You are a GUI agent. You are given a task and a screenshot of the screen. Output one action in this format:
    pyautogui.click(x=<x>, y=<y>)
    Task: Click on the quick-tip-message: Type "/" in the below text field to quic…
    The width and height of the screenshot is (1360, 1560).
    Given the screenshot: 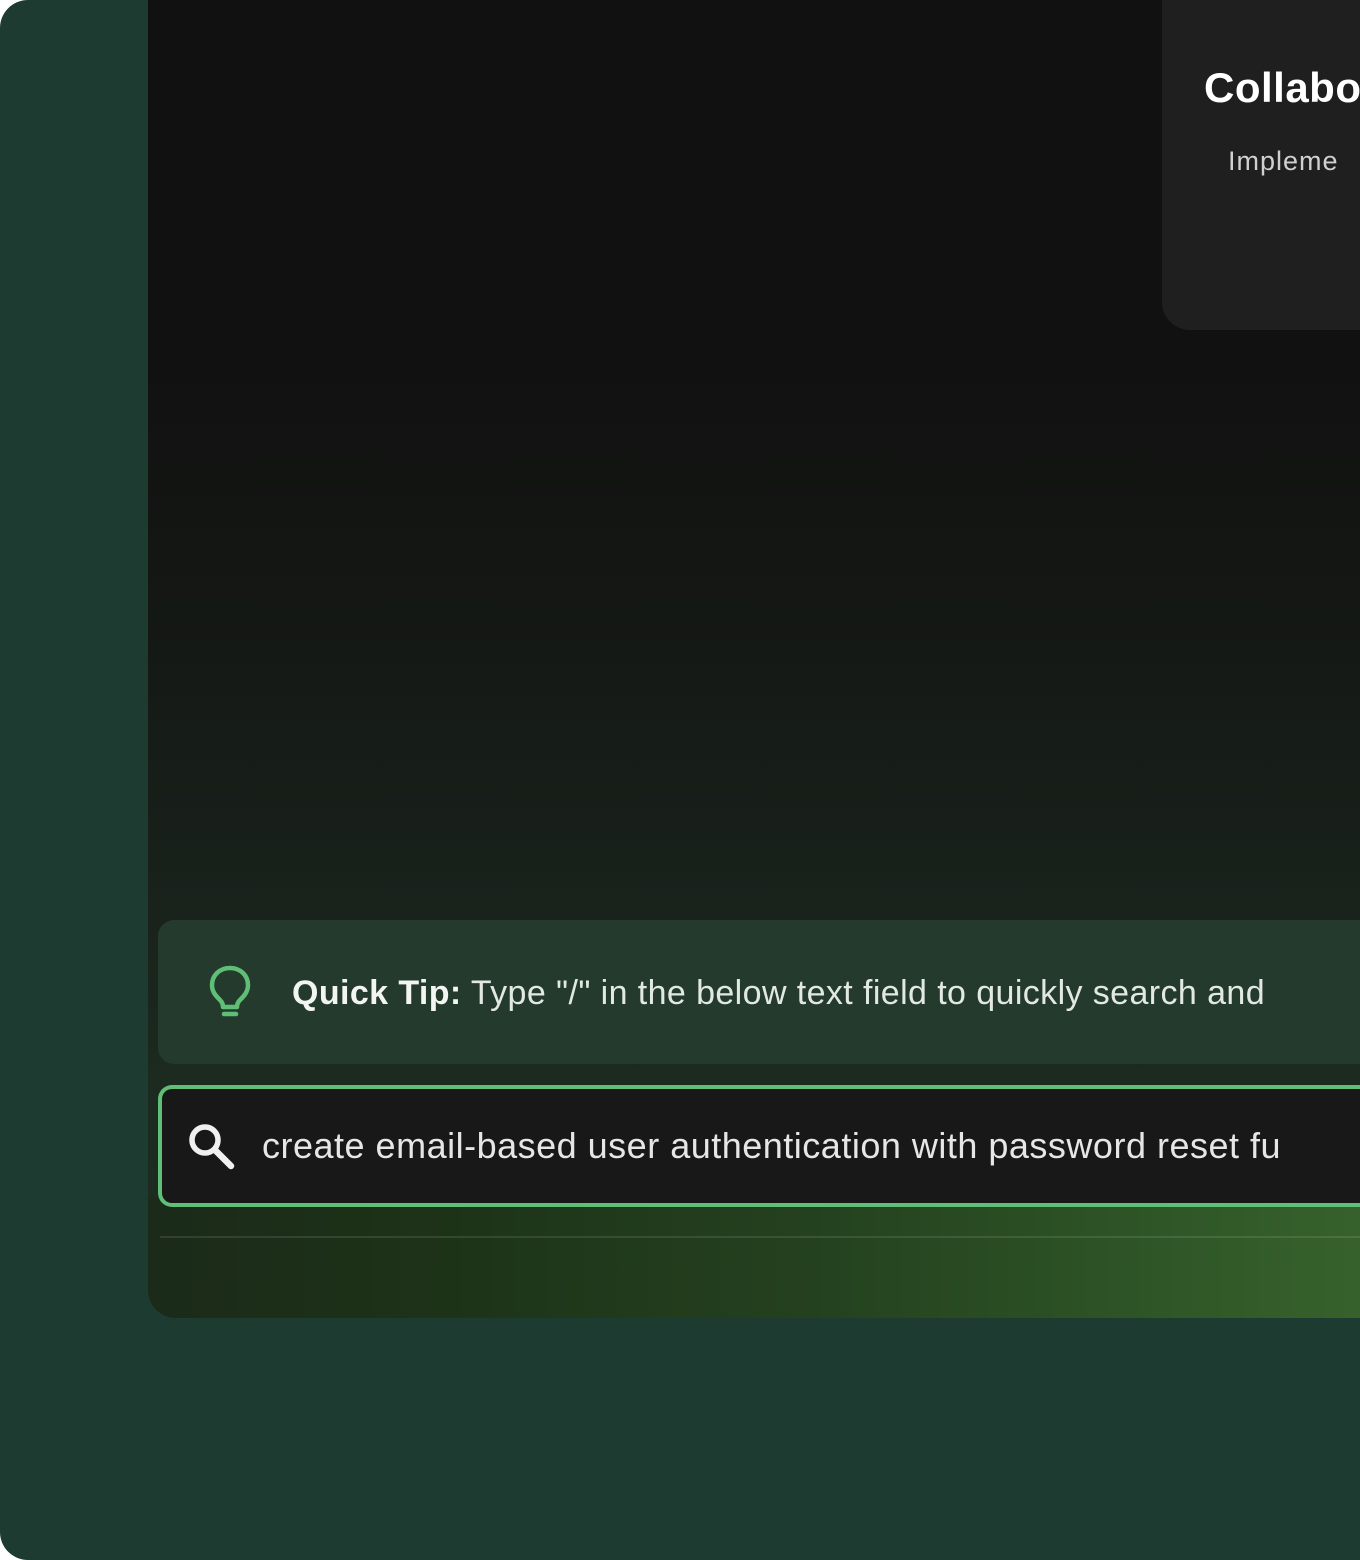 What is the action you would take?
    pyautogui.click(x=863, y=993)
    